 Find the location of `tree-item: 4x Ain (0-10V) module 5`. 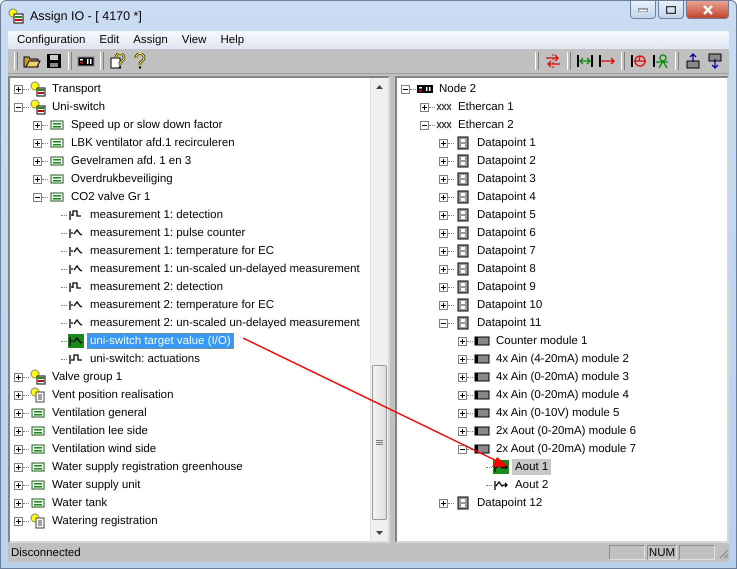

tree-item: 4x Ain (0-10V) module 5 is located at coordinates (557, 413).